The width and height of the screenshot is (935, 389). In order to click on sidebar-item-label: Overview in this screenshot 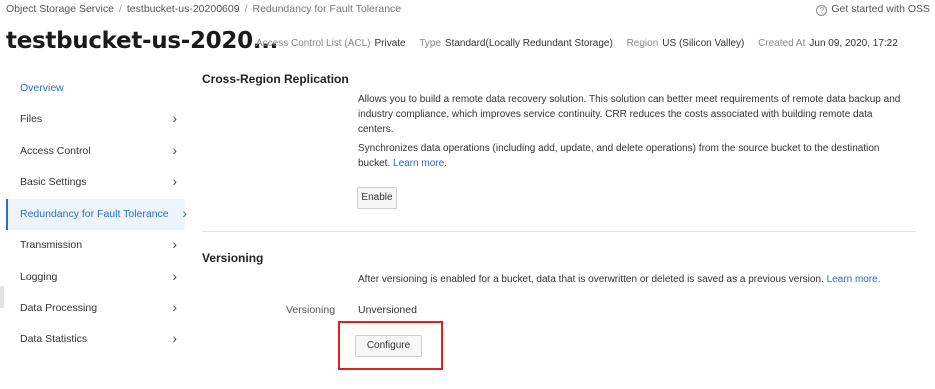, I will do `click(42, 88)`.